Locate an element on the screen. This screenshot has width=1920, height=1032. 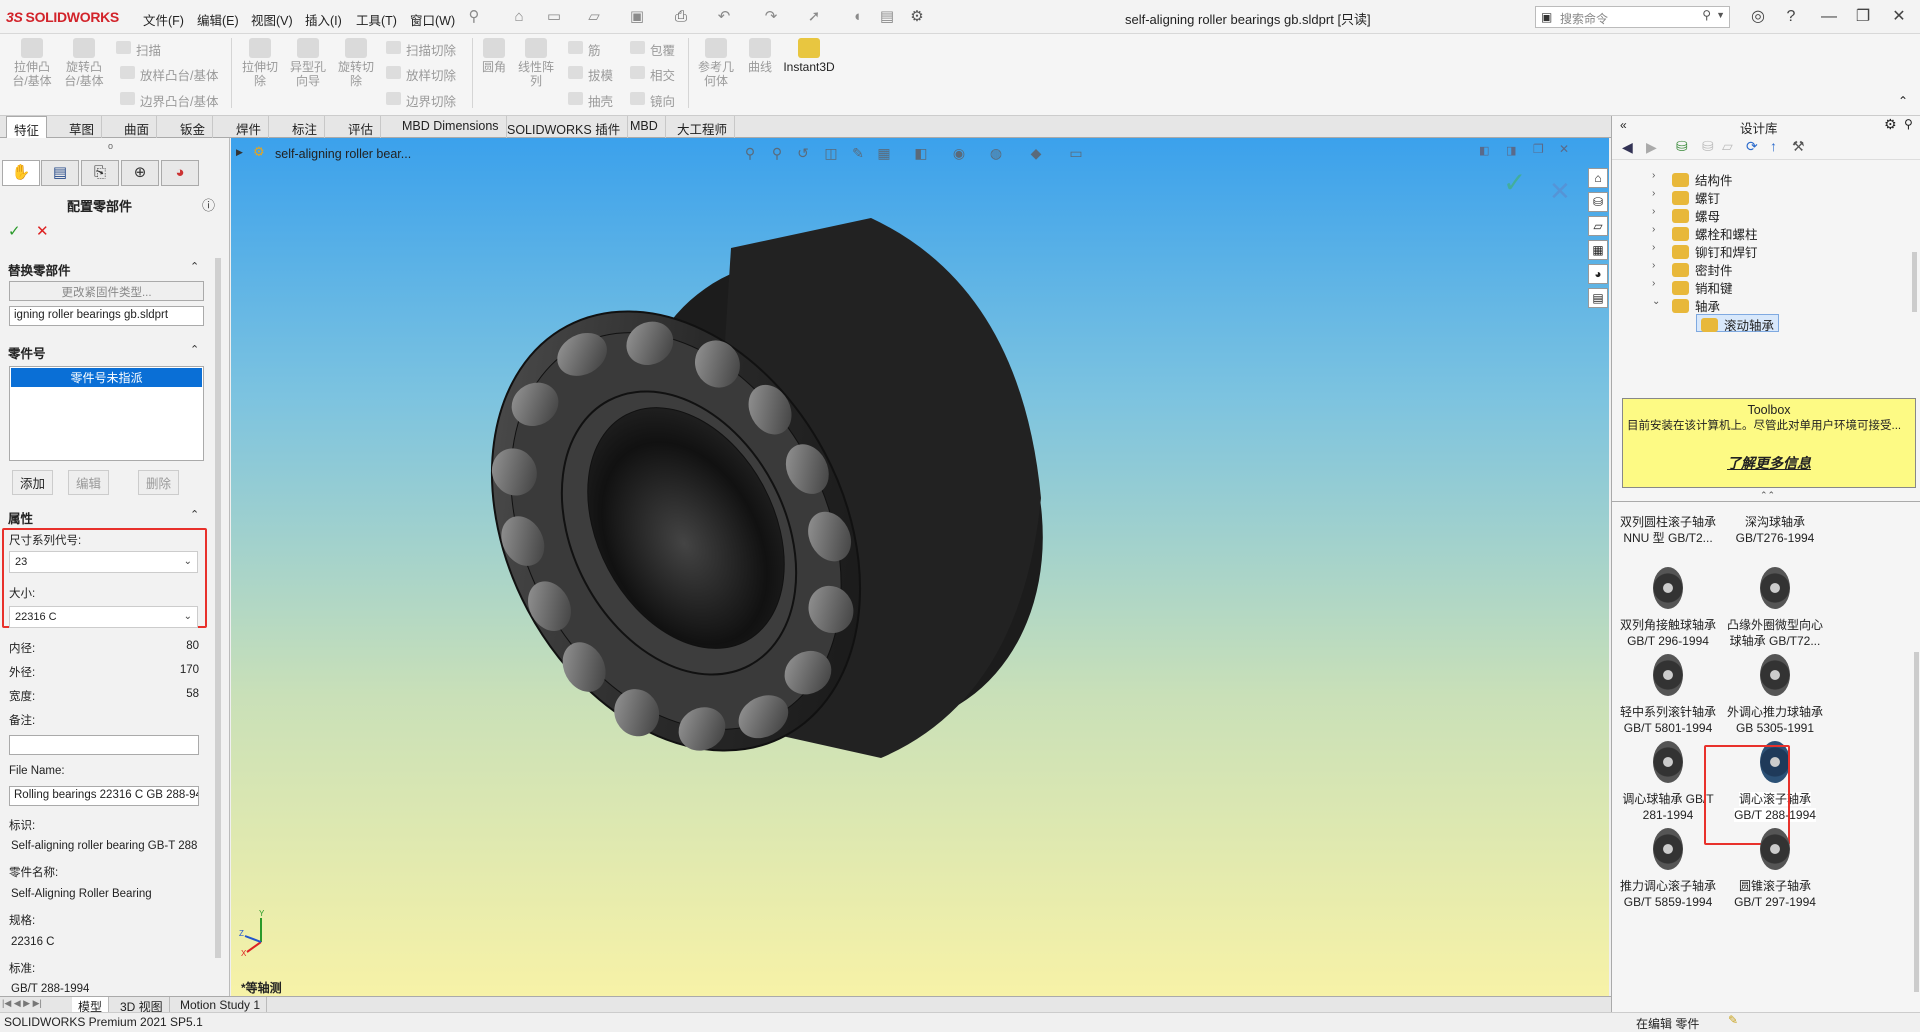
add-file-location-icon: ⛁ is located at coordinates (1682, 146).